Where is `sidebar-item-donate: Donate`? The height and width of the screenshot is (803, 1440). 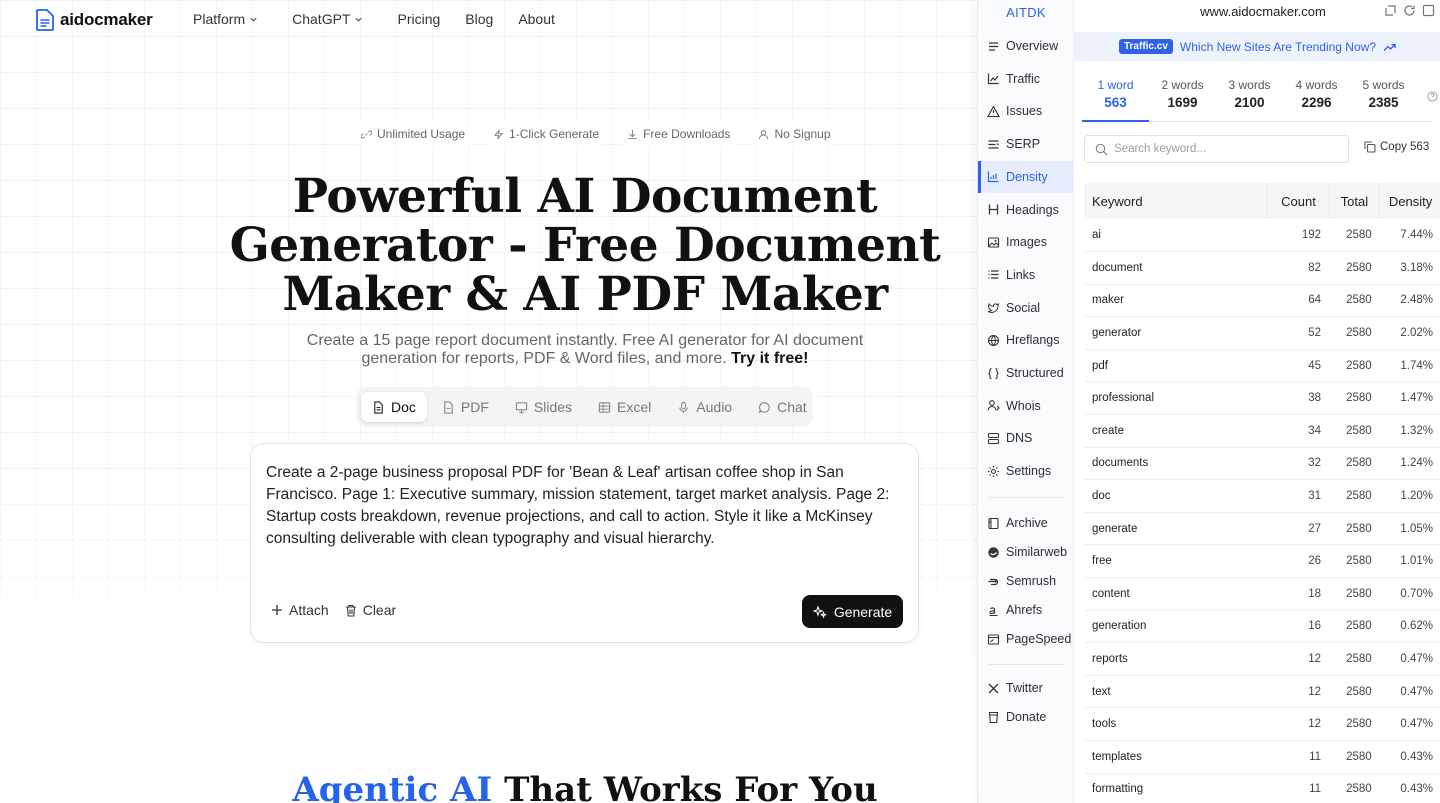 sidebar-item-donate: Donate is located at coordinates (1026, 717).